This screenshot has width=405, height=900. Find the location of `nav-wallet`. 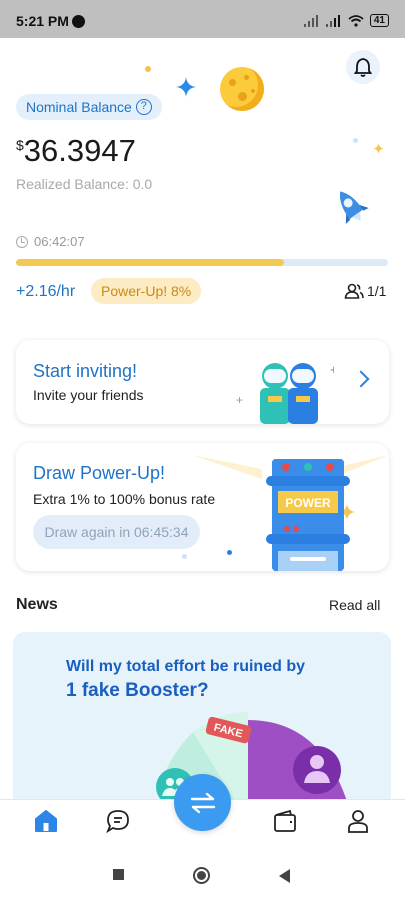

nav-wallet is located at coordinates (286, 822).